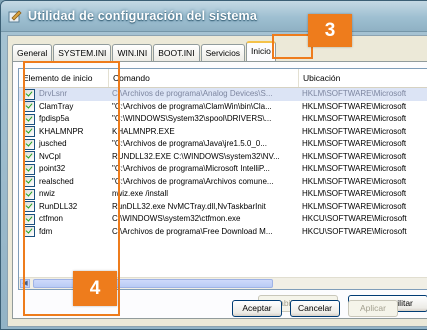  I want to click on startup-item-cell: realsched, so click(64, 182).